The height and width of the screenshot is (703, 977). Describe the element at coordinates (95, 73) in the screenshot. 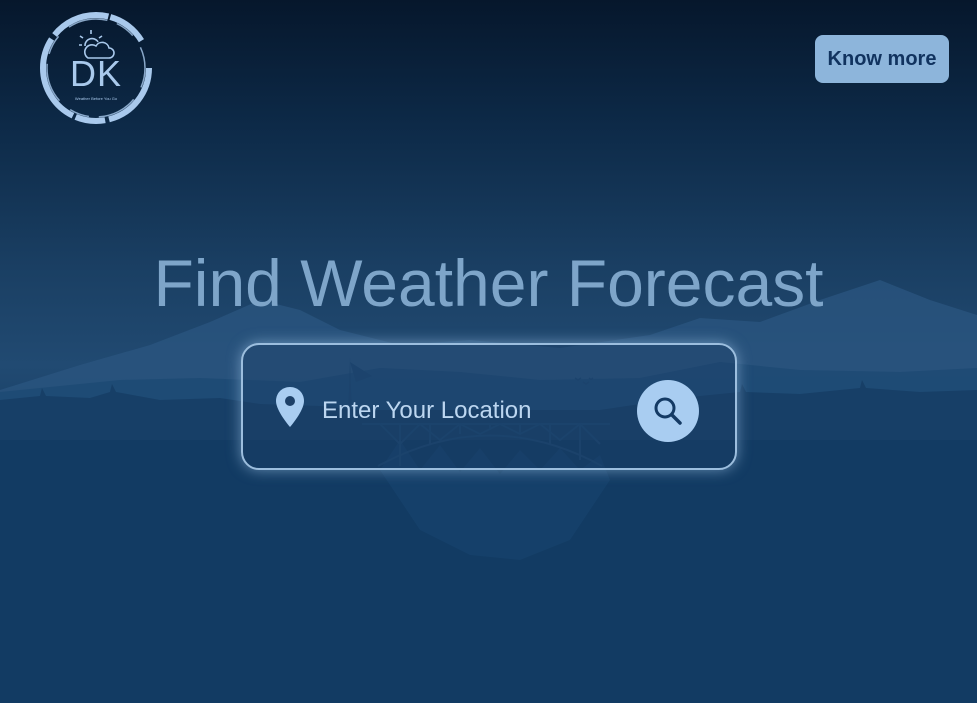

I see `logo-letters: DK` at that location.